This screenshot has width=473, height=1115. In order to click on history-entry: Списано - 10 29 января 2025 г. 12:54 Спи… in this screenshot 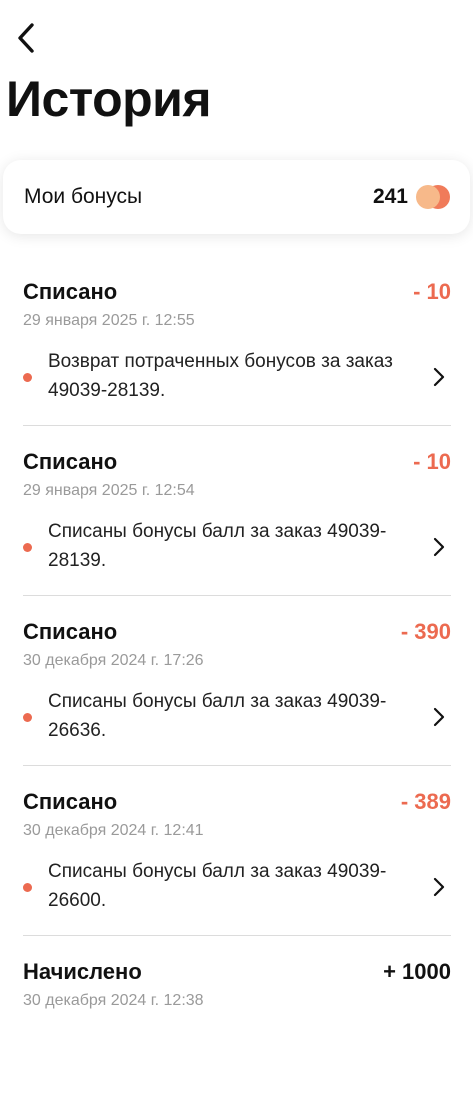, I will do `click(237, 520)`.